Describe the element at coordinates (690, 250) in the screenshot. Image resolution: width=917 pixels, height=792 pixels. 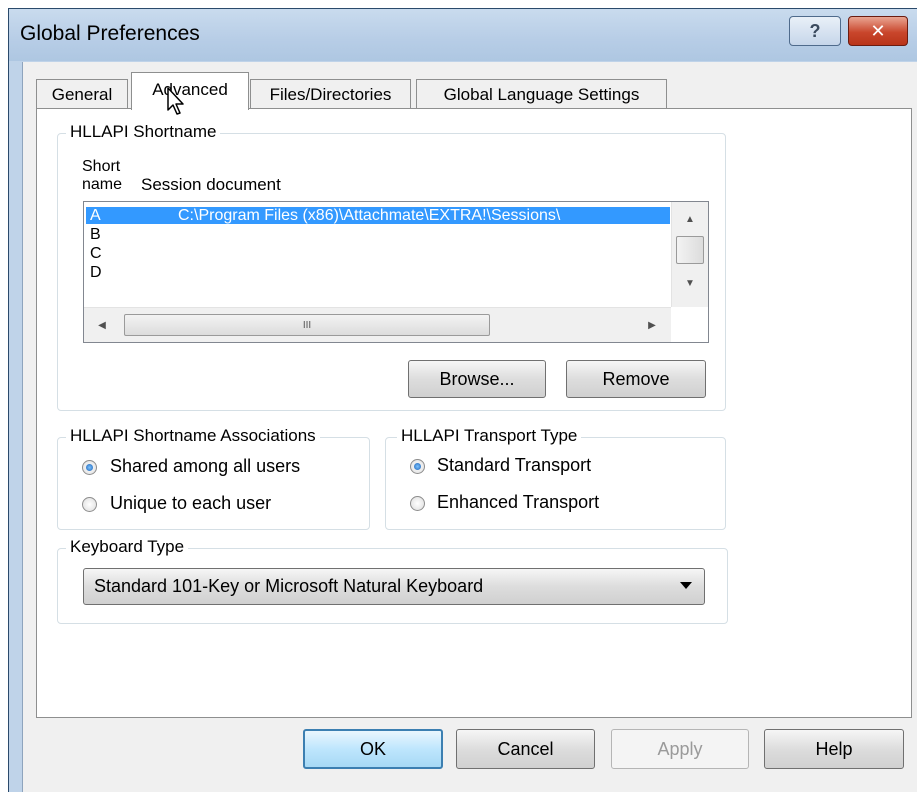
I see `vertical-scroll-thumb` at that location.